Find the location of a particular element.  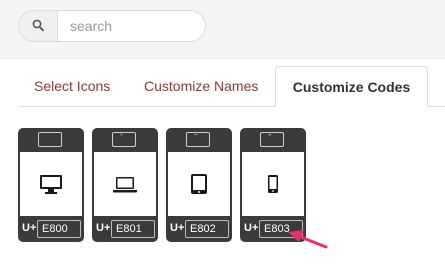

glyph-preview: ̂ is located at coordinates (272, 139).